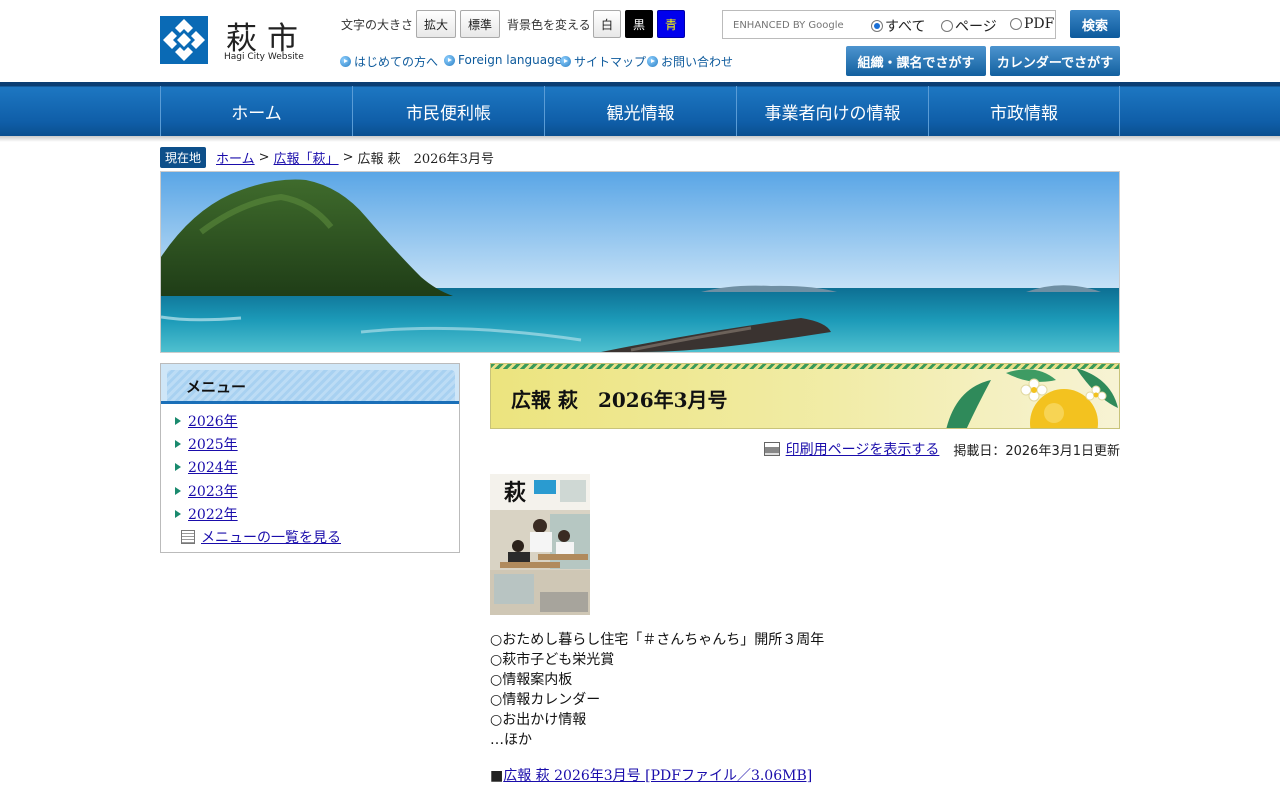 This screenshot has height=800, width=1280. What do you see at coordinates (671, 24) in the screenshot?
I see `bg-blue-button: 青` at bounding box center [671, 24].